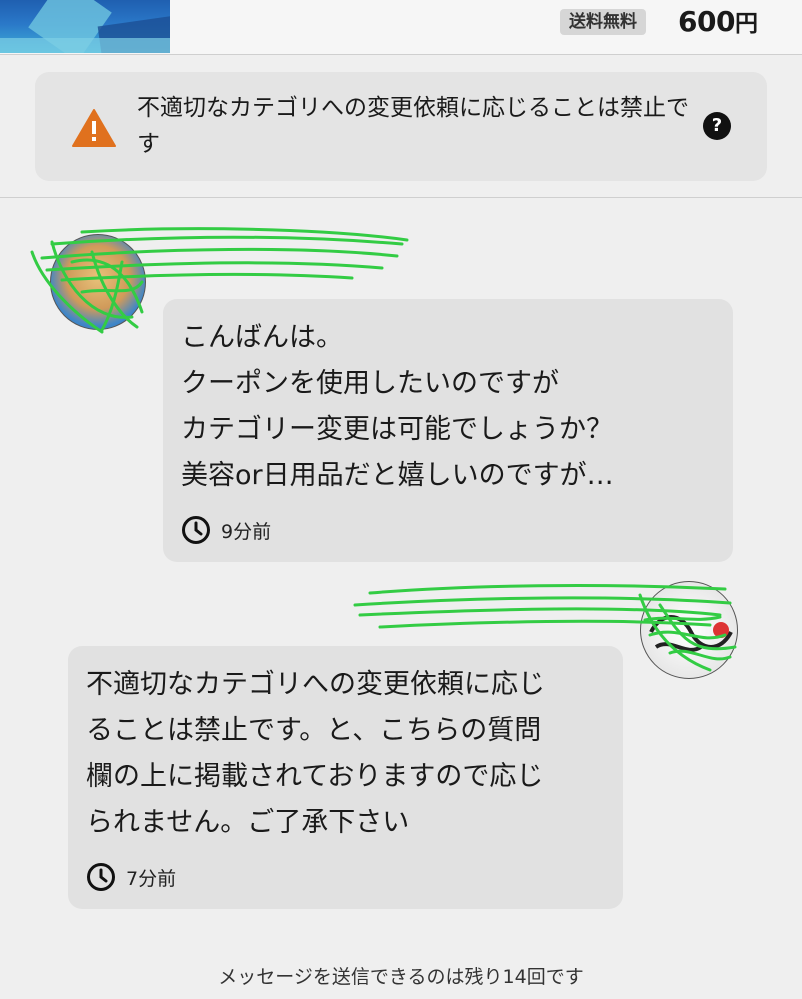 This screenshot has width=802, height=999. Describe the element at coordinates (246, 531) in the screenshot. I see `message-time: 9分前` at that location.